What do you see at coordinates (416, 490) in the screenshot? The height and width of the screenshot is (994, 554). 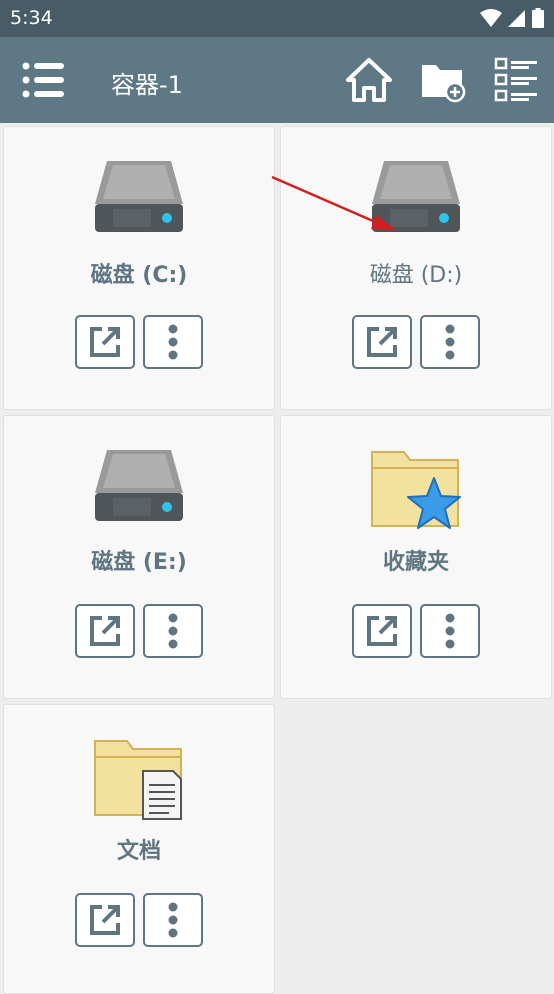 I see `favorites-folder-icon` at bounding box center [416, 490].